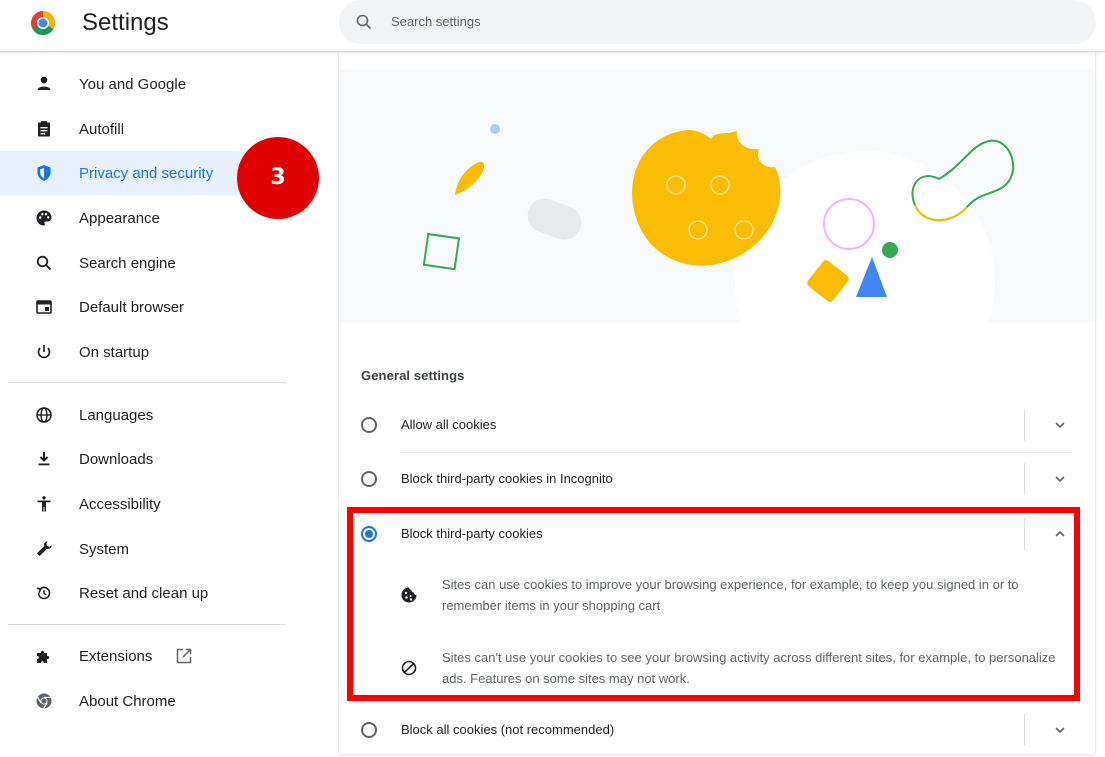 The width and height of the screenshot is (1105, 757). I want to click on step-number-badge: 3, so click(278, 178).